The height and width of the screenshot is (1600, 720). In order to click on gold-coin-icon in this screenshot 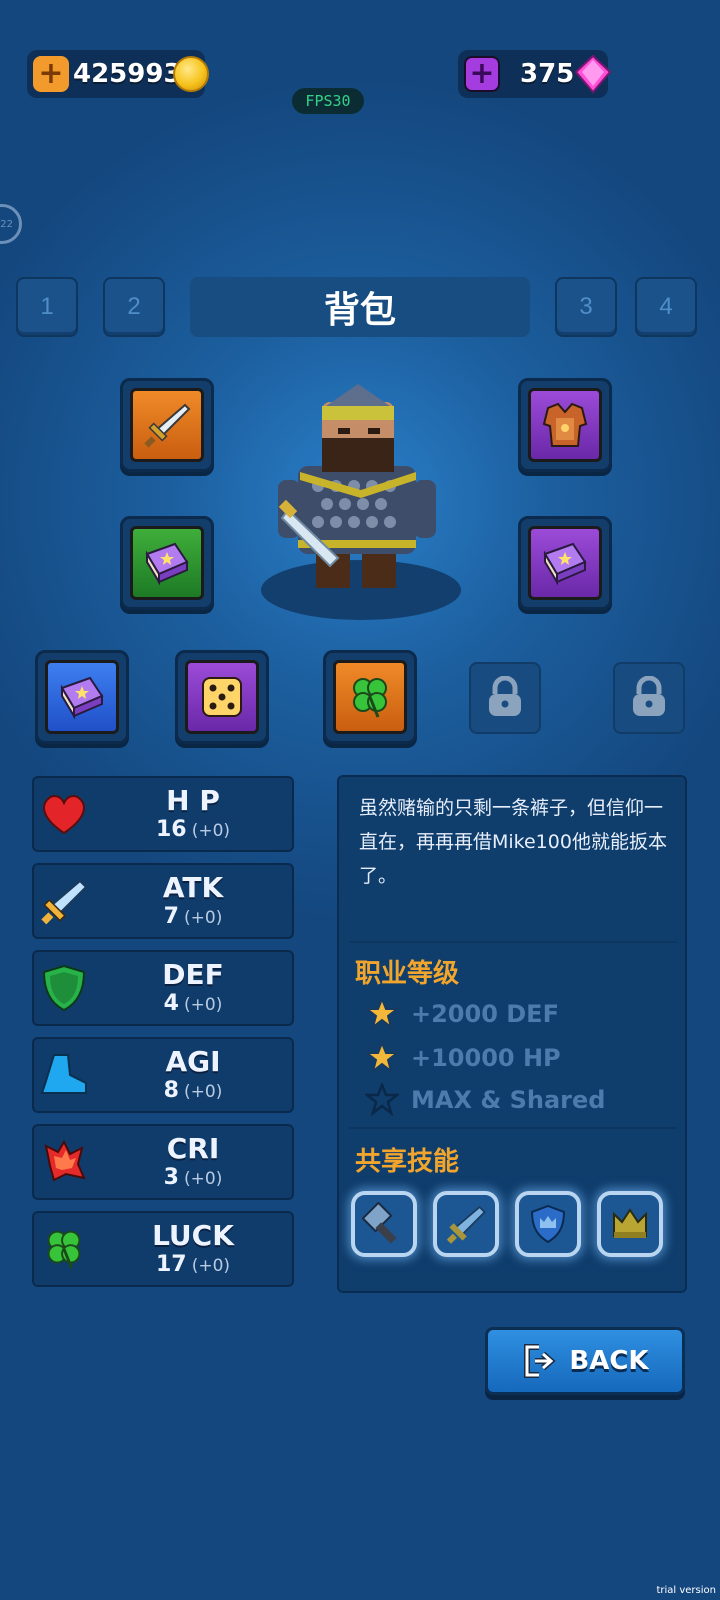, I will do `click(191, 74)`.